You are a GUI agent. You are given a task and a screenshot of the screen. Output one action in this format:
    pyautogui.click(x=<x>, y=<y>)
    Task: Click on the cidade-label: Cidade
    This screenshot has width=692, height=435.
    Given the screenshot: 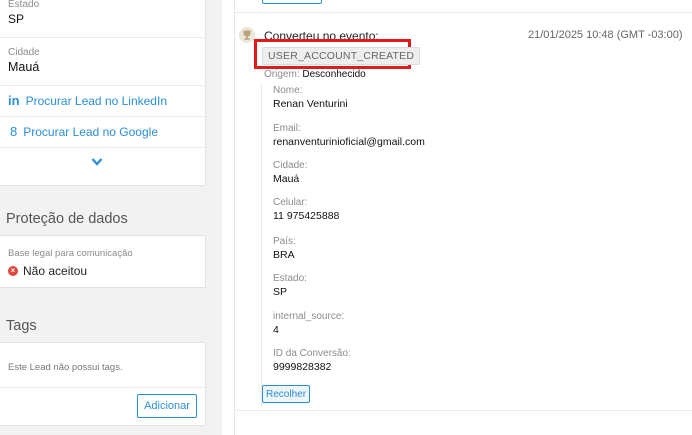 What is the action you would take?
    pyautogui.click(x=24, y=52)
    